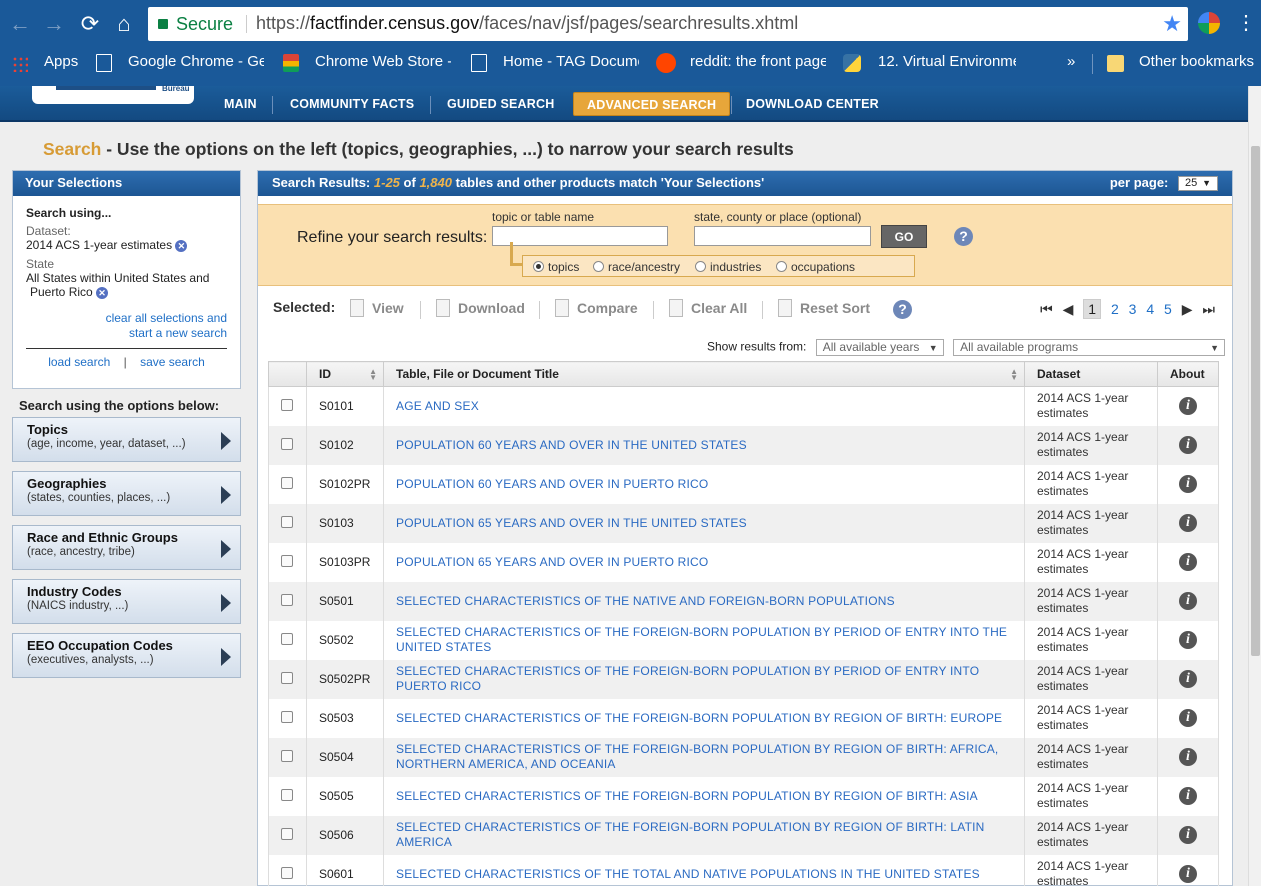 The image size is (1261, 886). I want to click on page-3: 3, so click(1133, 309).